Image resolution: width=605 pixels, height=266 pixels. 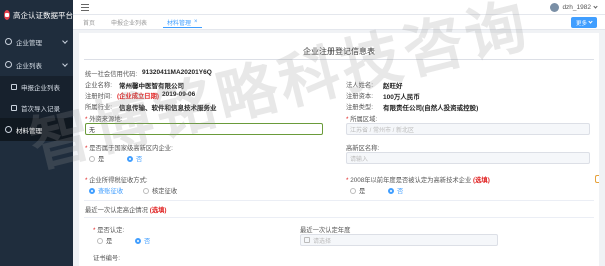 What do you see at coordinates (109, 230) in the screenshot?
I see `is-recognized-label: * 是否认定:` at bounding box center [109, 230].